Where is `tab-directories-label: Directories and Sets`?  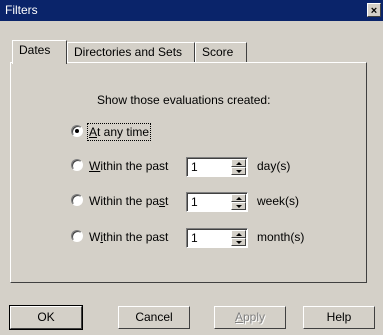
tab-directories-label: Directories and Sets is located at coordinates (128, 52).